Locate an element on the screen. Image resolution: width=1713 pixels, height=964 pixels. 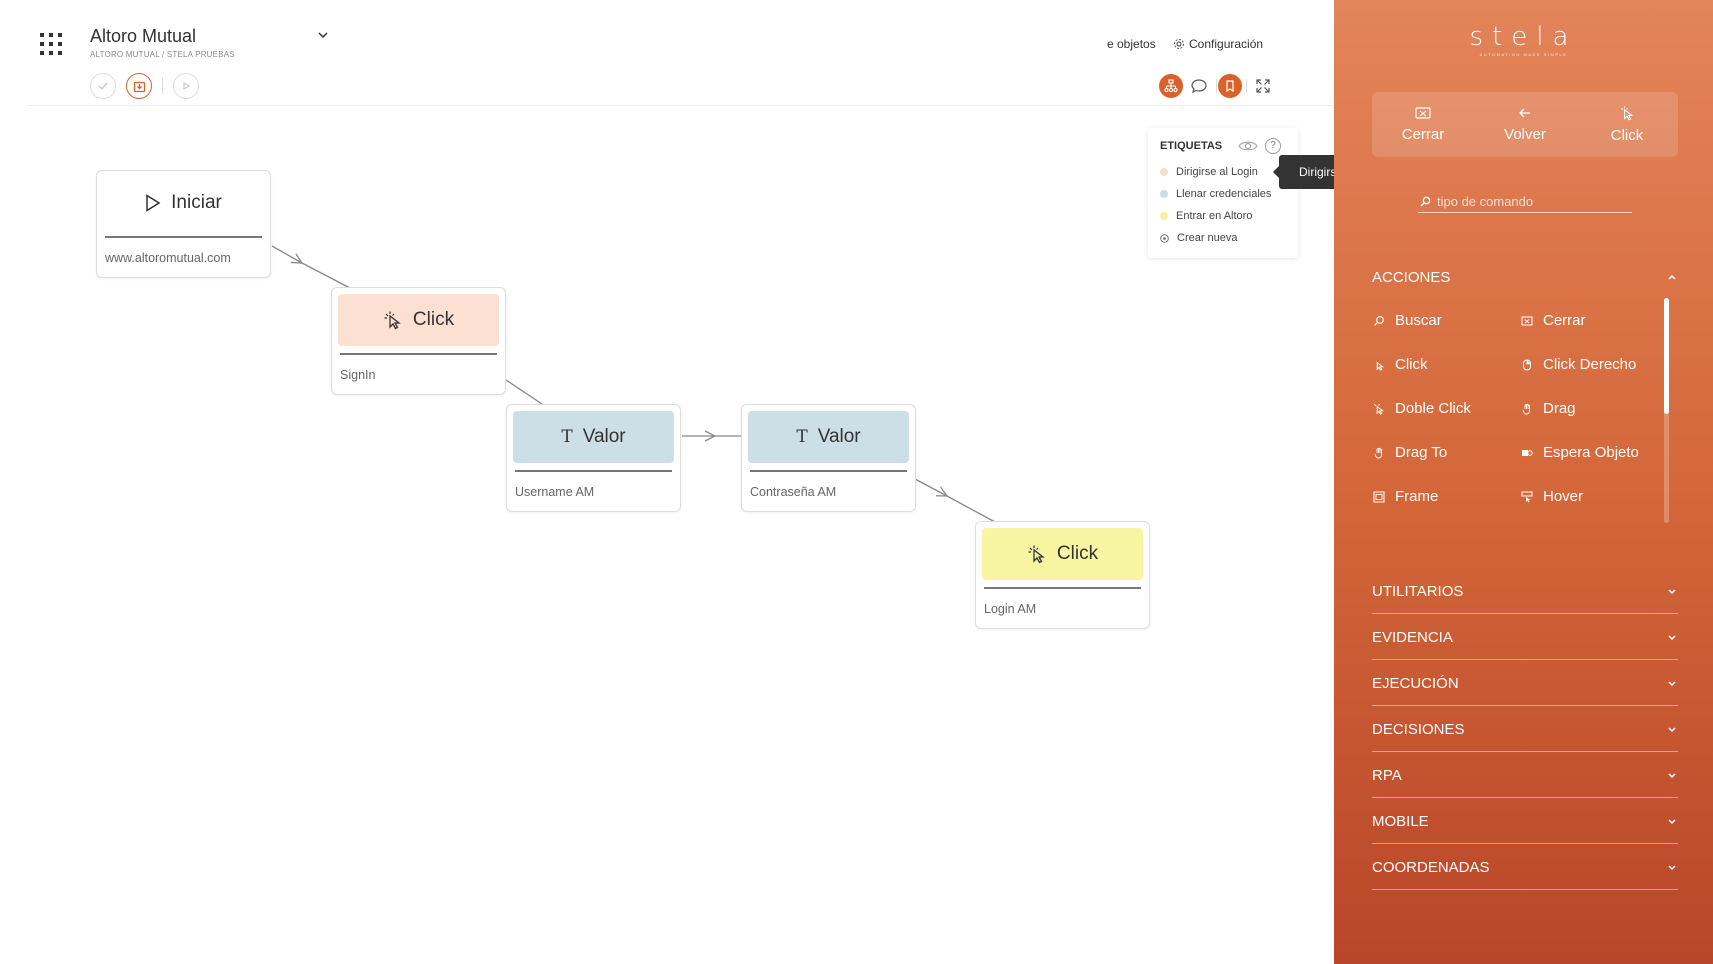
actions-scrollbar is located at coordinates (1666, 356).